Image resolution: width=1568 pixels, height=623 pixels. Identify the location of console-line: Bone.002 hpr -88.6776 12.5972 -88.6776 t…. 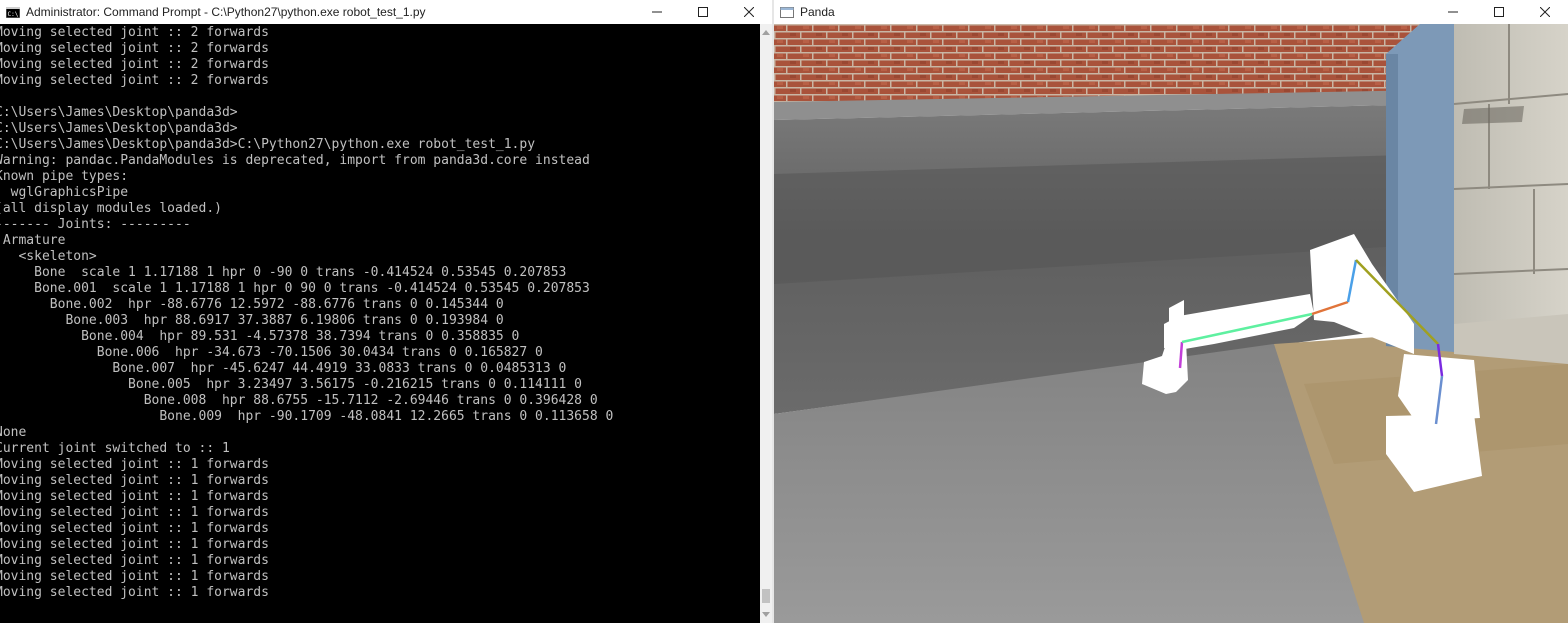
(252, 304).